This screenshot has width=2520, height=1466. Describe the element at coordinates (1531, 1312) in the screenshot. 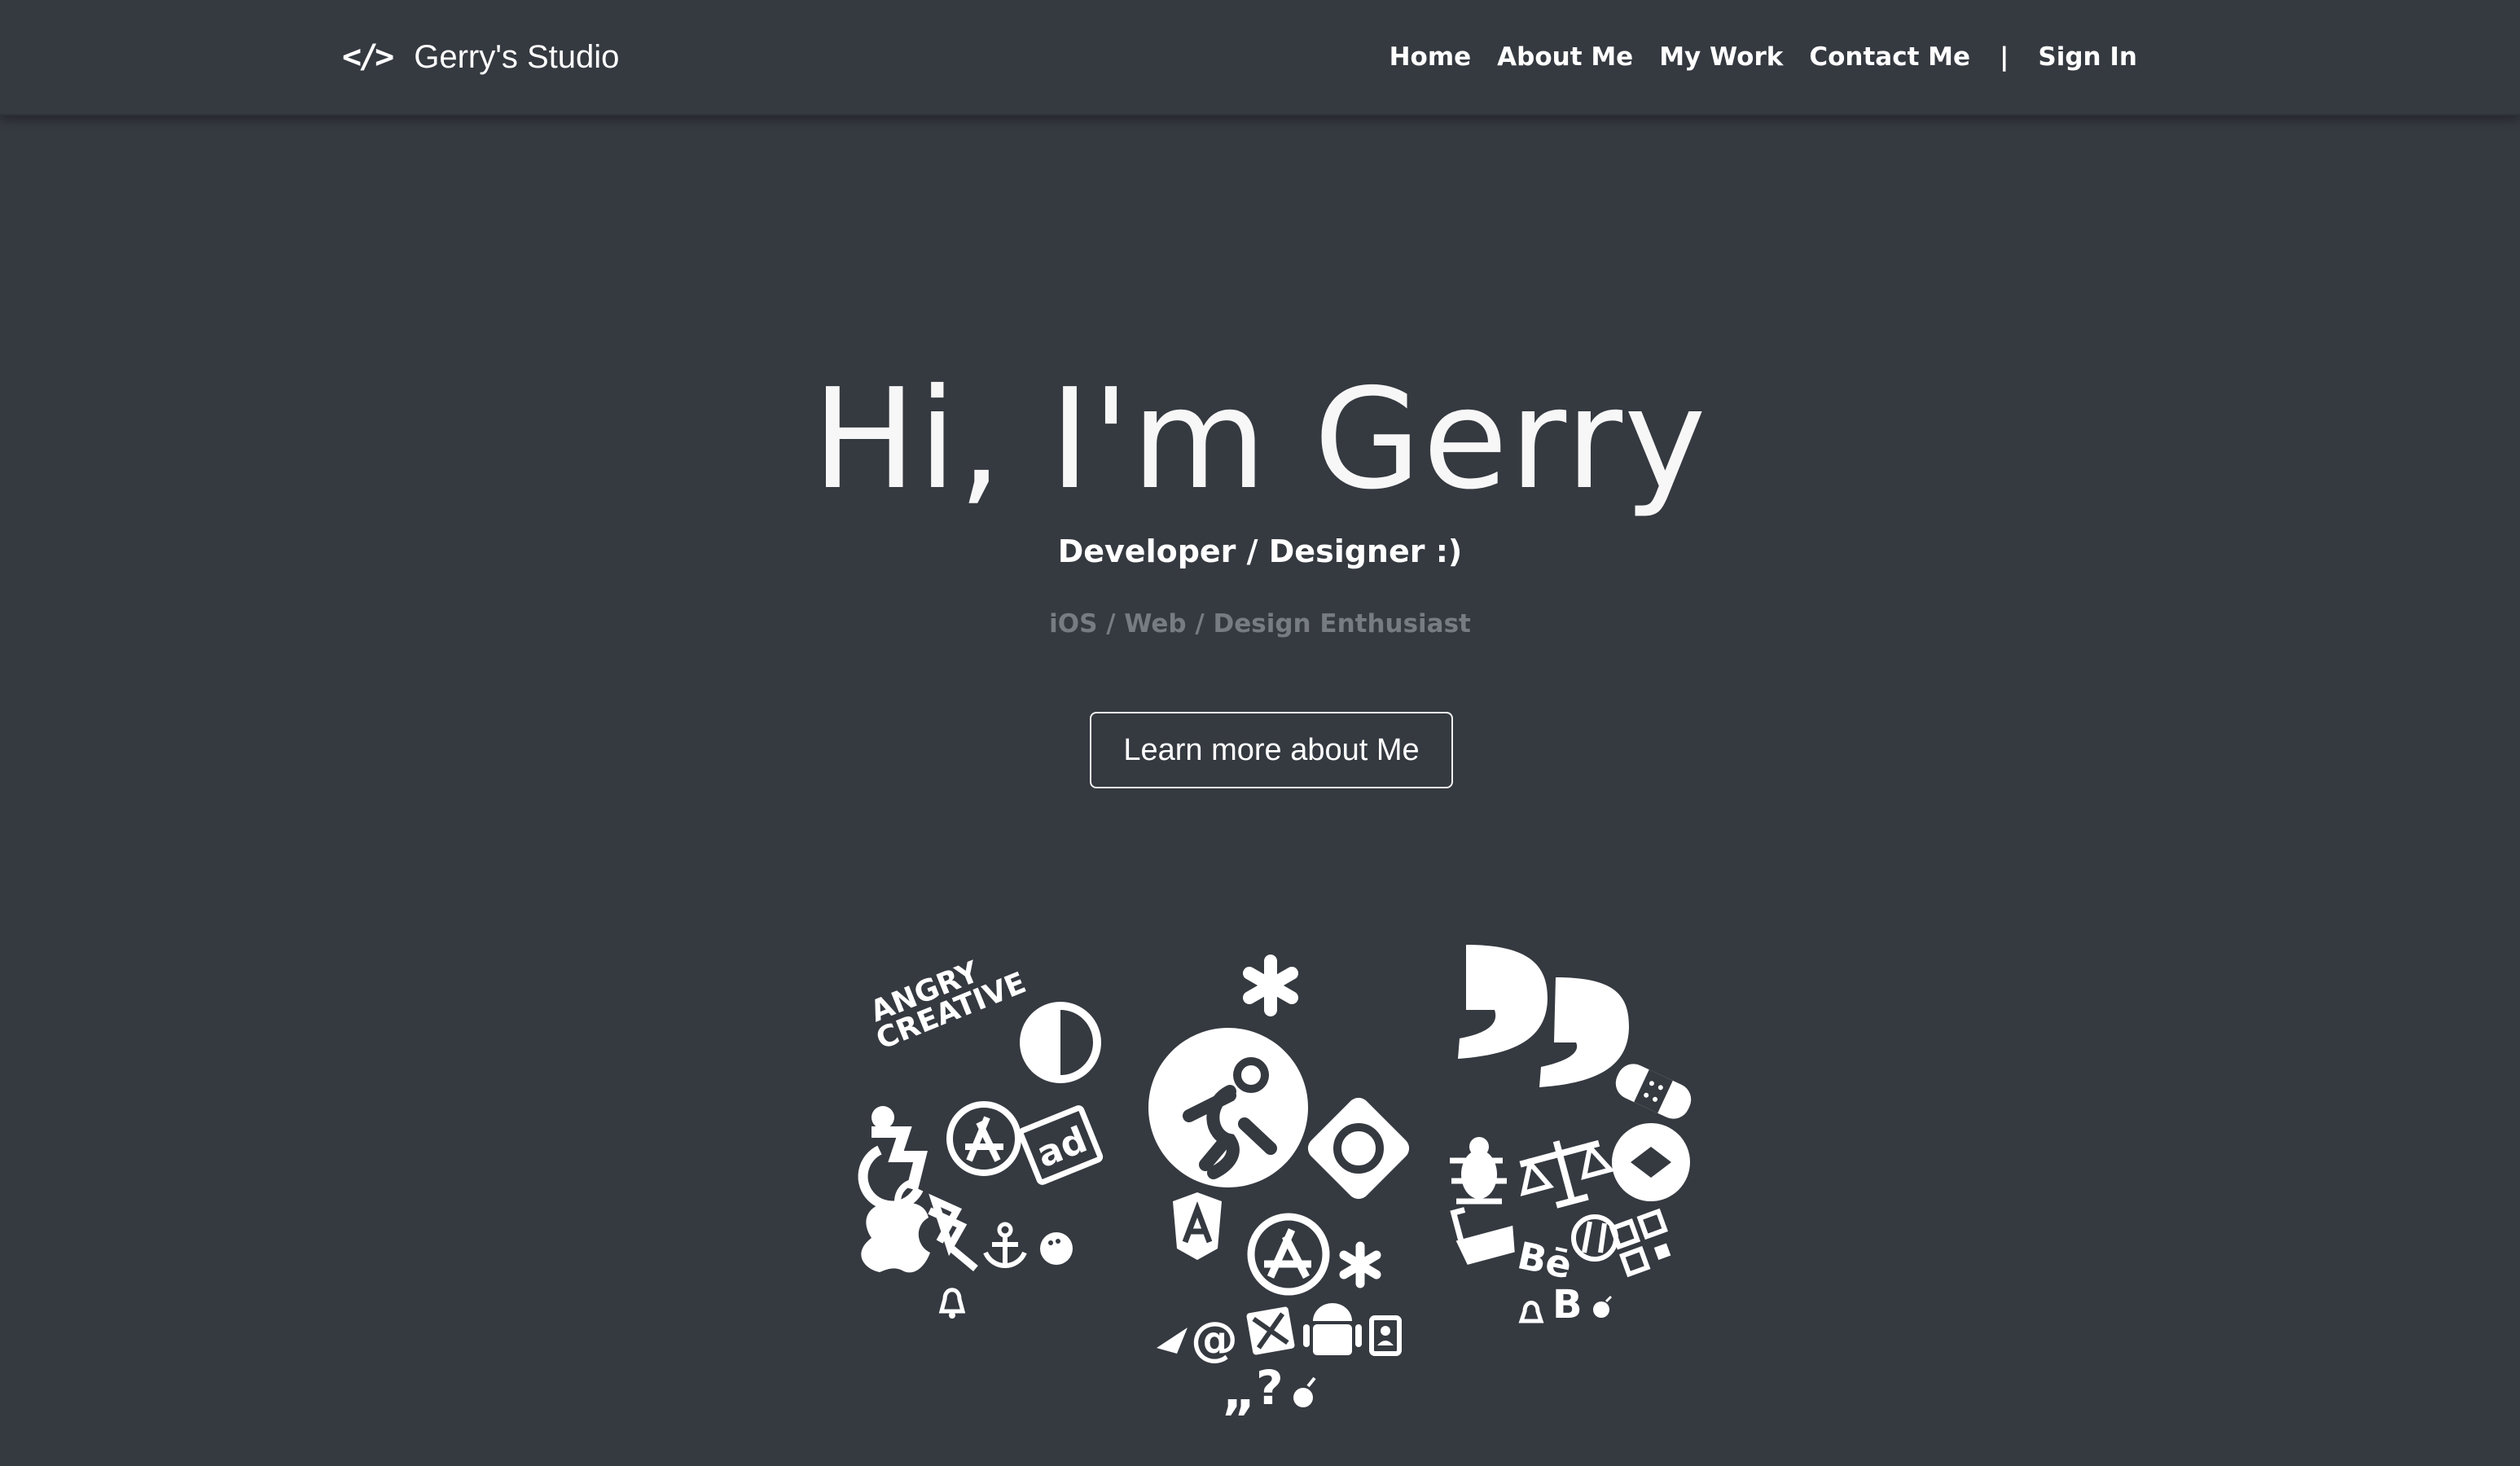

I see `bell-small-icon` at that location.